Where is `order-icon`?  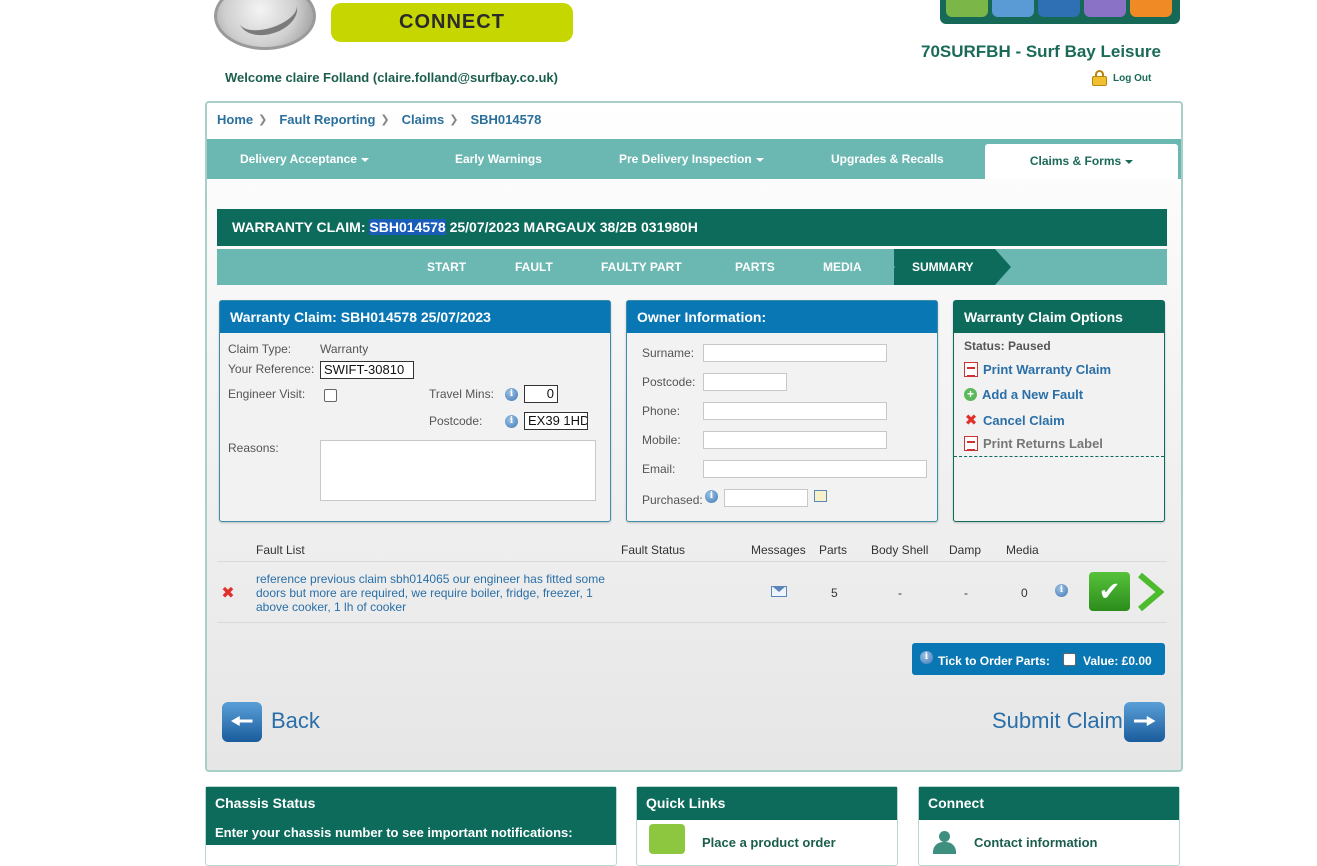
order-icon is located at coordinates (667, 839).